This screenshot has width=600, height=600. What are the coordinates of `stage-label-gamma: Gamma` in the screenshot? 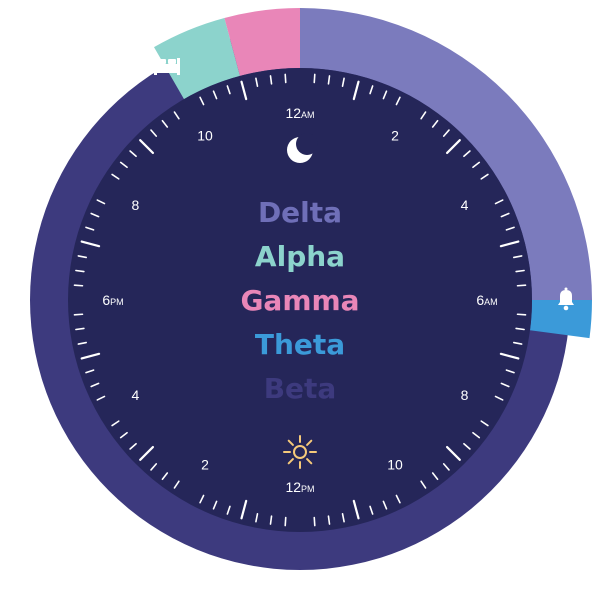 It's located at (299, 300).